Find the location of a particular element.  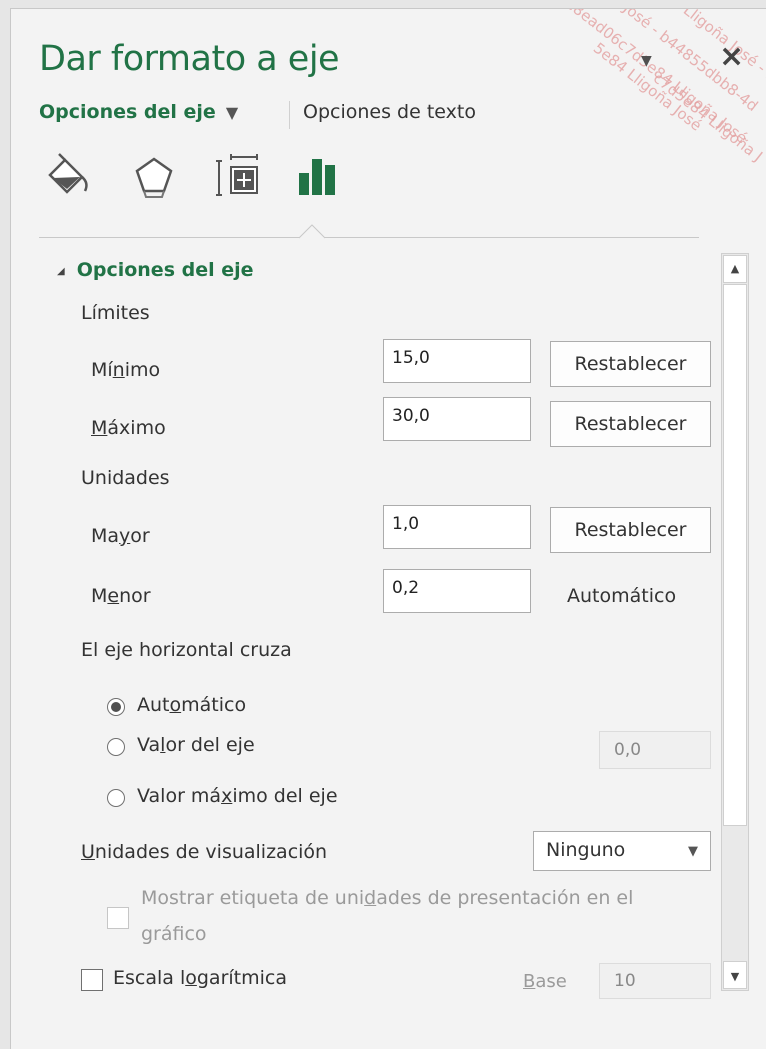

log-scale-checkbox is located at coordinates (92, 980).